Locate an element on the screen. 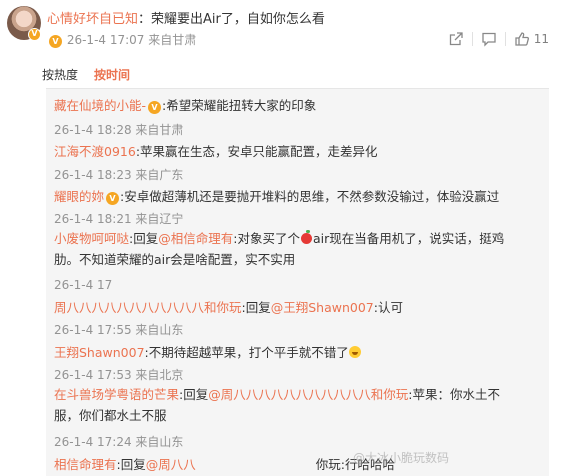  reply-item: 江海不渡0916:苹果赢在生态，安卓只能赢配置，走差异化 is located at coordinates (216, 150).